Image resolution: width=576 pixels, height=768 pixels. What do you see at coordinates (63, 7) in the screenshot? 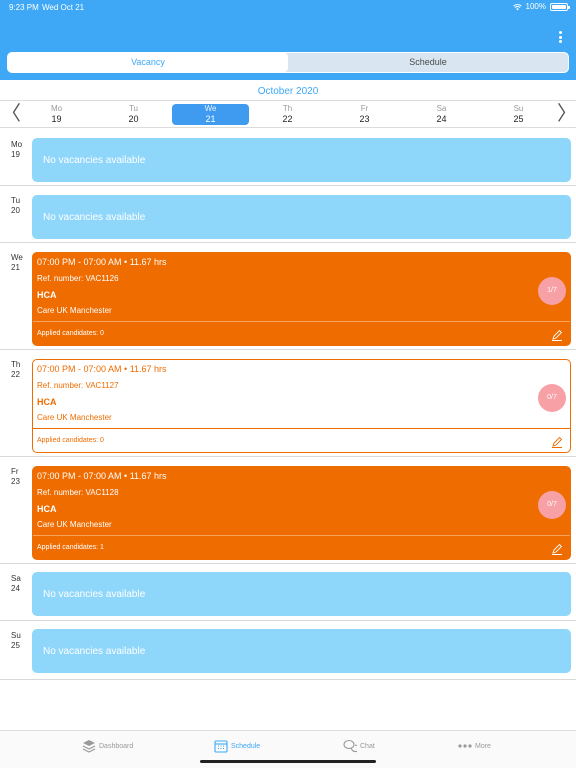
I see `status-date: Wed Oct 21` at bounding box center [63, 7].